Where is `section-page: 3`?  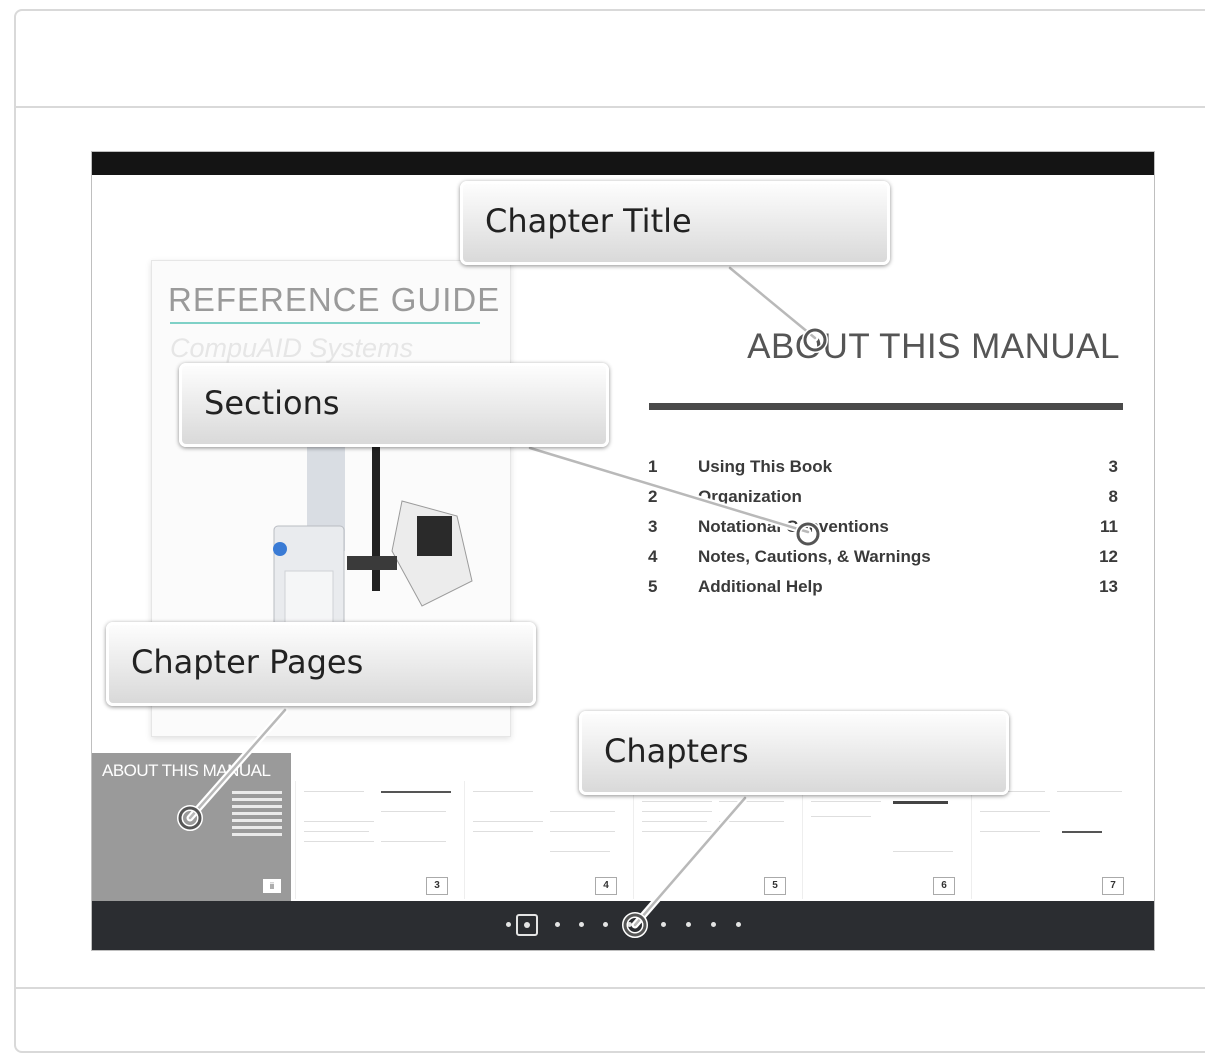 section-page: 3 is located at coordinates (1113, 466).